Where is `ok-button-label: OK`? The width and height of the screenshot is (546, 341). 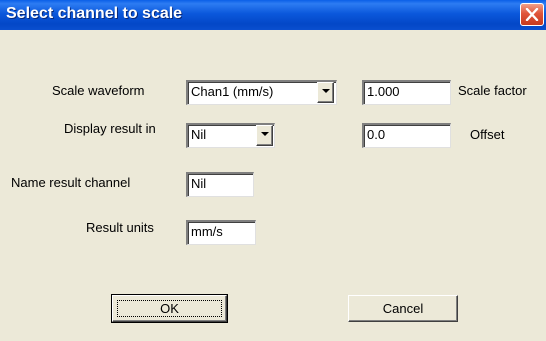 ok-button-label: OK is located at coordinates (169, 308).